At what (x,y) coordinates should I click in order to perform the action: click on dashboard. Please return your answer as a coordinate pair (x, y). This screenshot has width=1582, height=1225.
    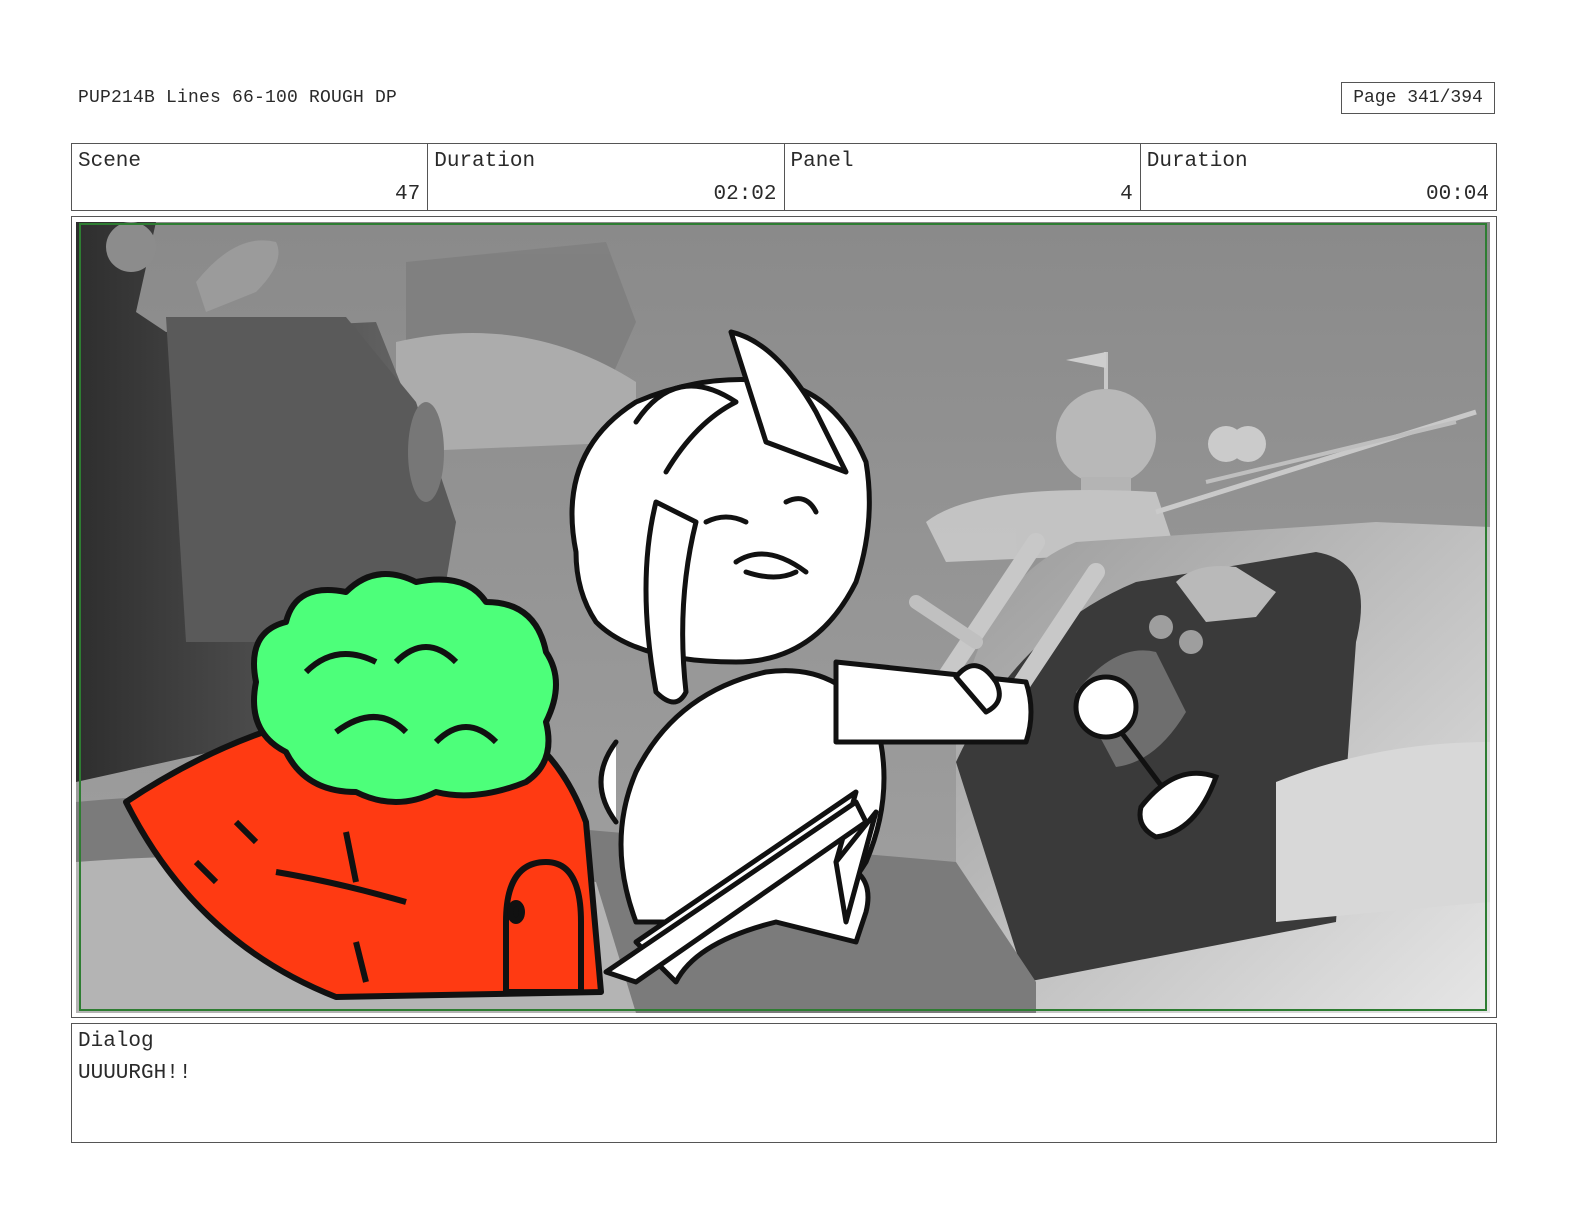
    Looking at the image, I should click on (1223, 767).